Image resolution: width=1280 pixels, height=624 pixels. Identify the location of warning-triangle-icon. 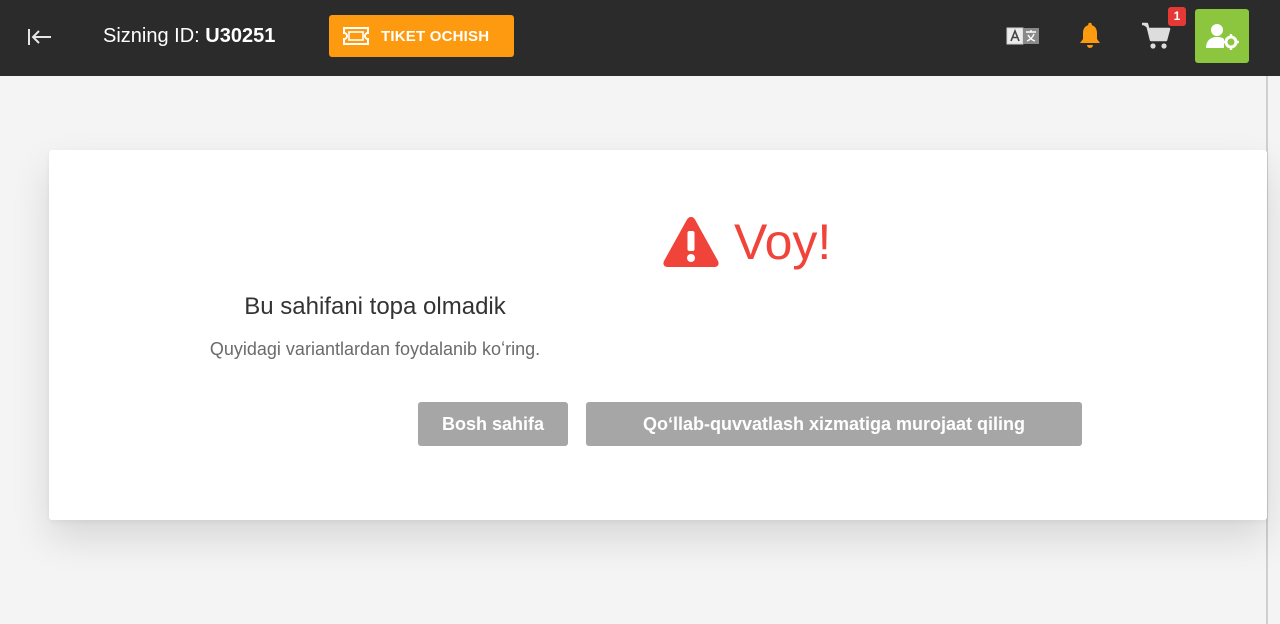
(691, 242).